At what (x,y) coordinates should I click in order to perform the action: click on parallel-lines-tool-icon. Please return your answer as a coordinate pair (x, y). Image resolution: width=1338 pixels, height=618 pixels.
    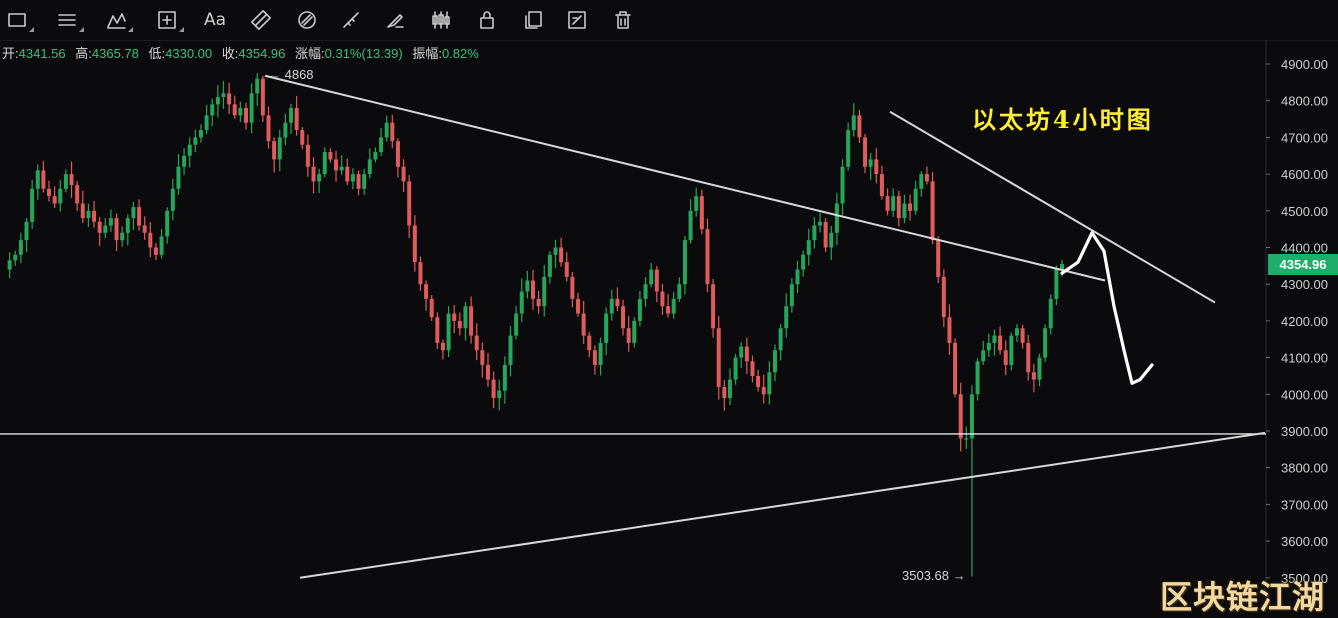
    Looking at the image, I should click on (69, 20).